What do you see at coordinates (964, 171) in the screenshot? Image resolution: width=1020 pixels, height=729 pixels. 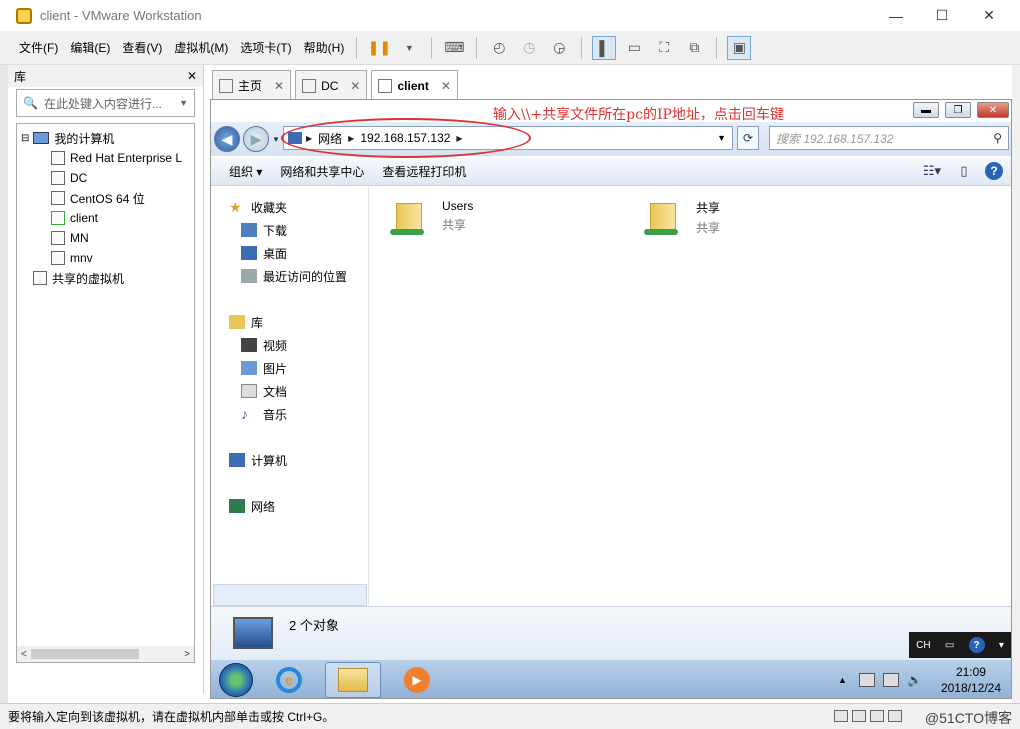 I see `preview-pane-icon: ▯` at bounding box center [964, 171].